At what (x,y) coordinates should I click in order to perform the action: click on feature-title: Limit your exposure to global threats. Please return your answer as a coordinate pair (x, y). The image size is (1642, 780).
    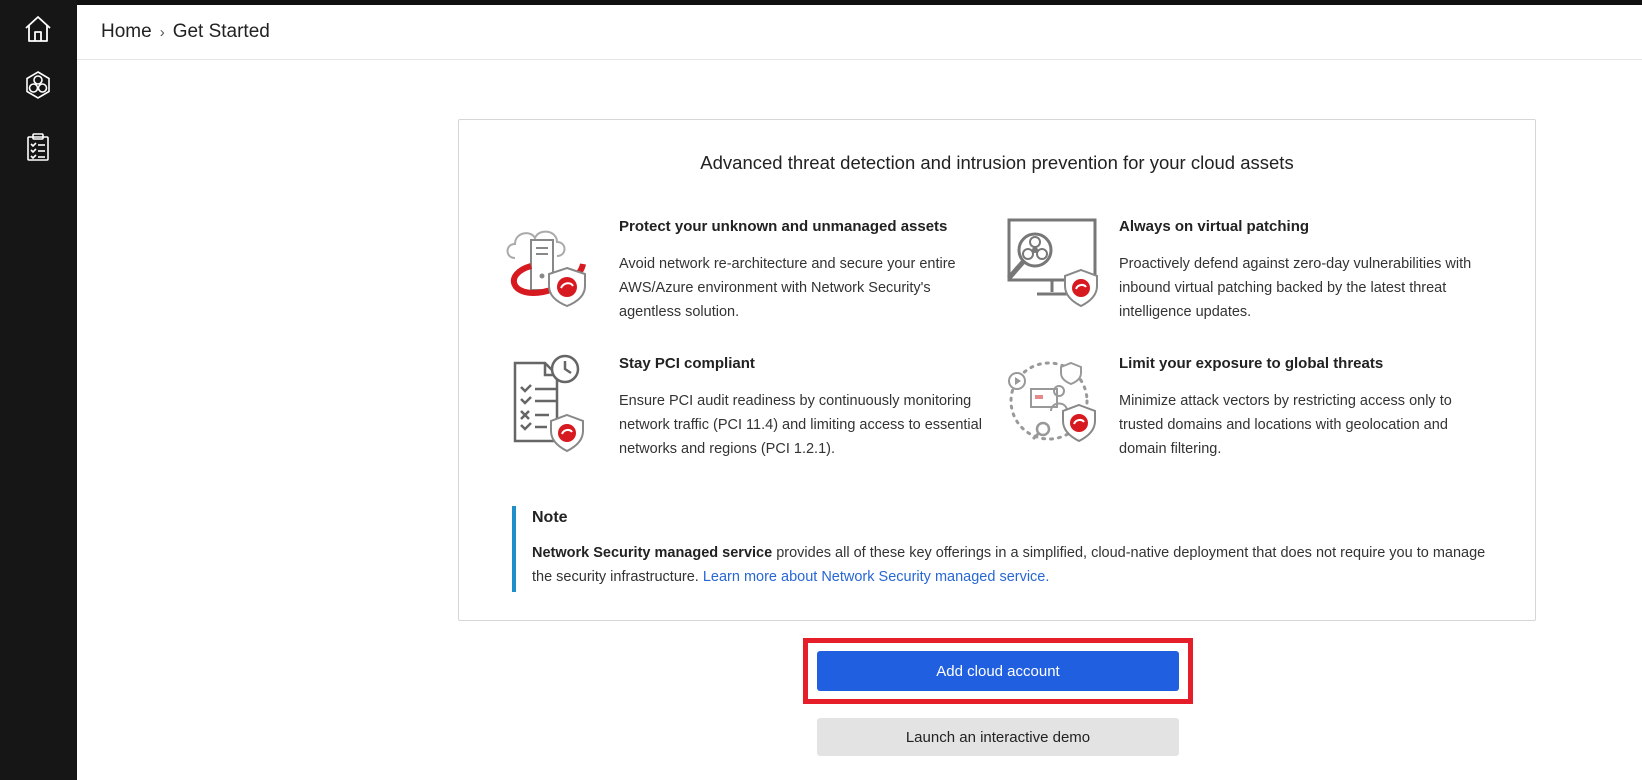
    Looking at the image, I should click on (1251, 363).